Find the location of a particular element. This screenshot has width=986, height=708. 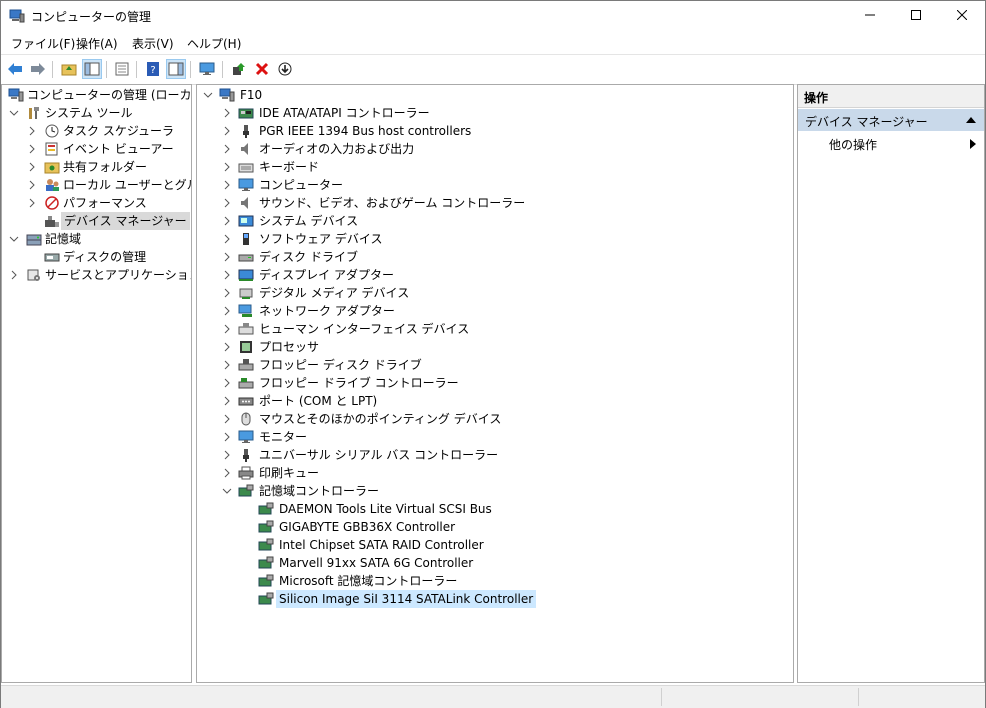

monitor-icon is located at coordinates (207, 69).